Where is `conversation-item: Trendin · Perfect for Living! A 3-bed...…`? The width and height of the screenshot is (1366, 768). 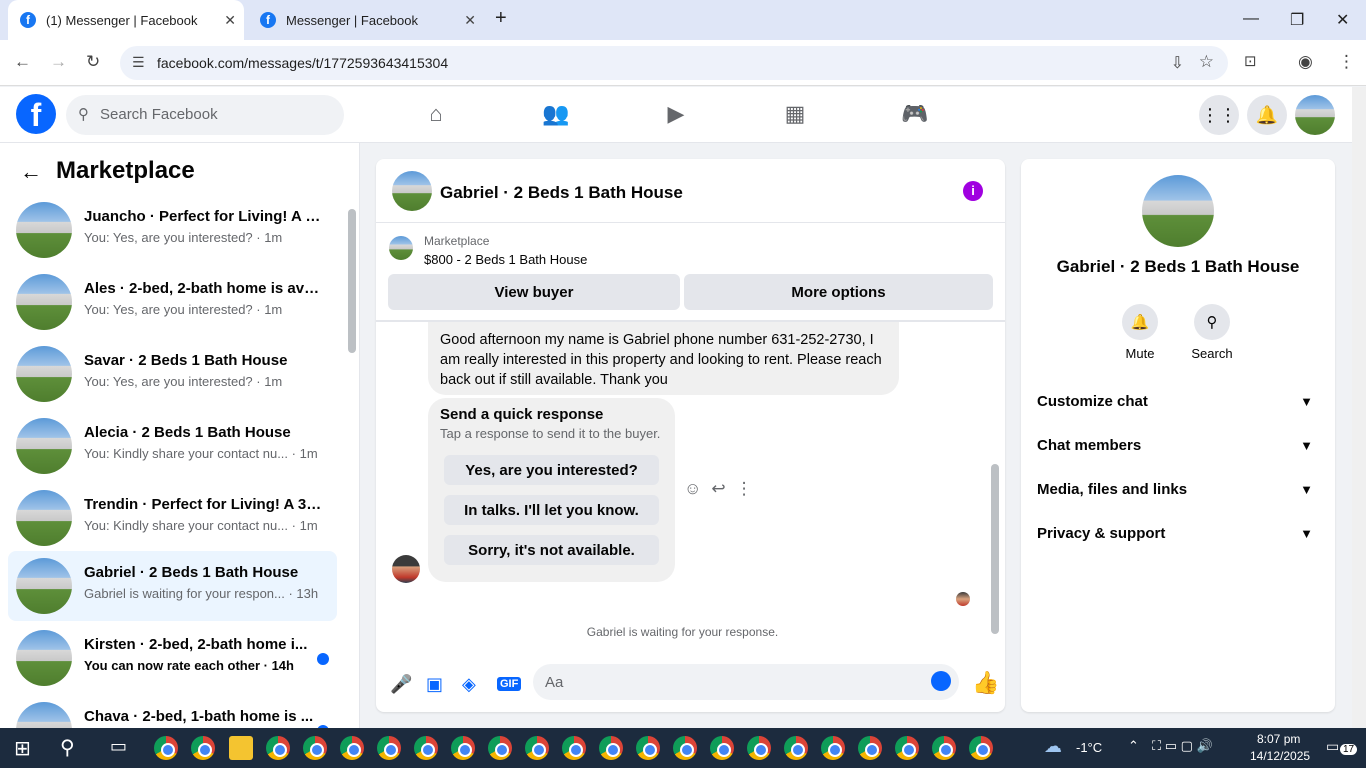 conversation-item: Trendin · Perfect for Living! A 3-bed...… is located at coordinates (172, 518).